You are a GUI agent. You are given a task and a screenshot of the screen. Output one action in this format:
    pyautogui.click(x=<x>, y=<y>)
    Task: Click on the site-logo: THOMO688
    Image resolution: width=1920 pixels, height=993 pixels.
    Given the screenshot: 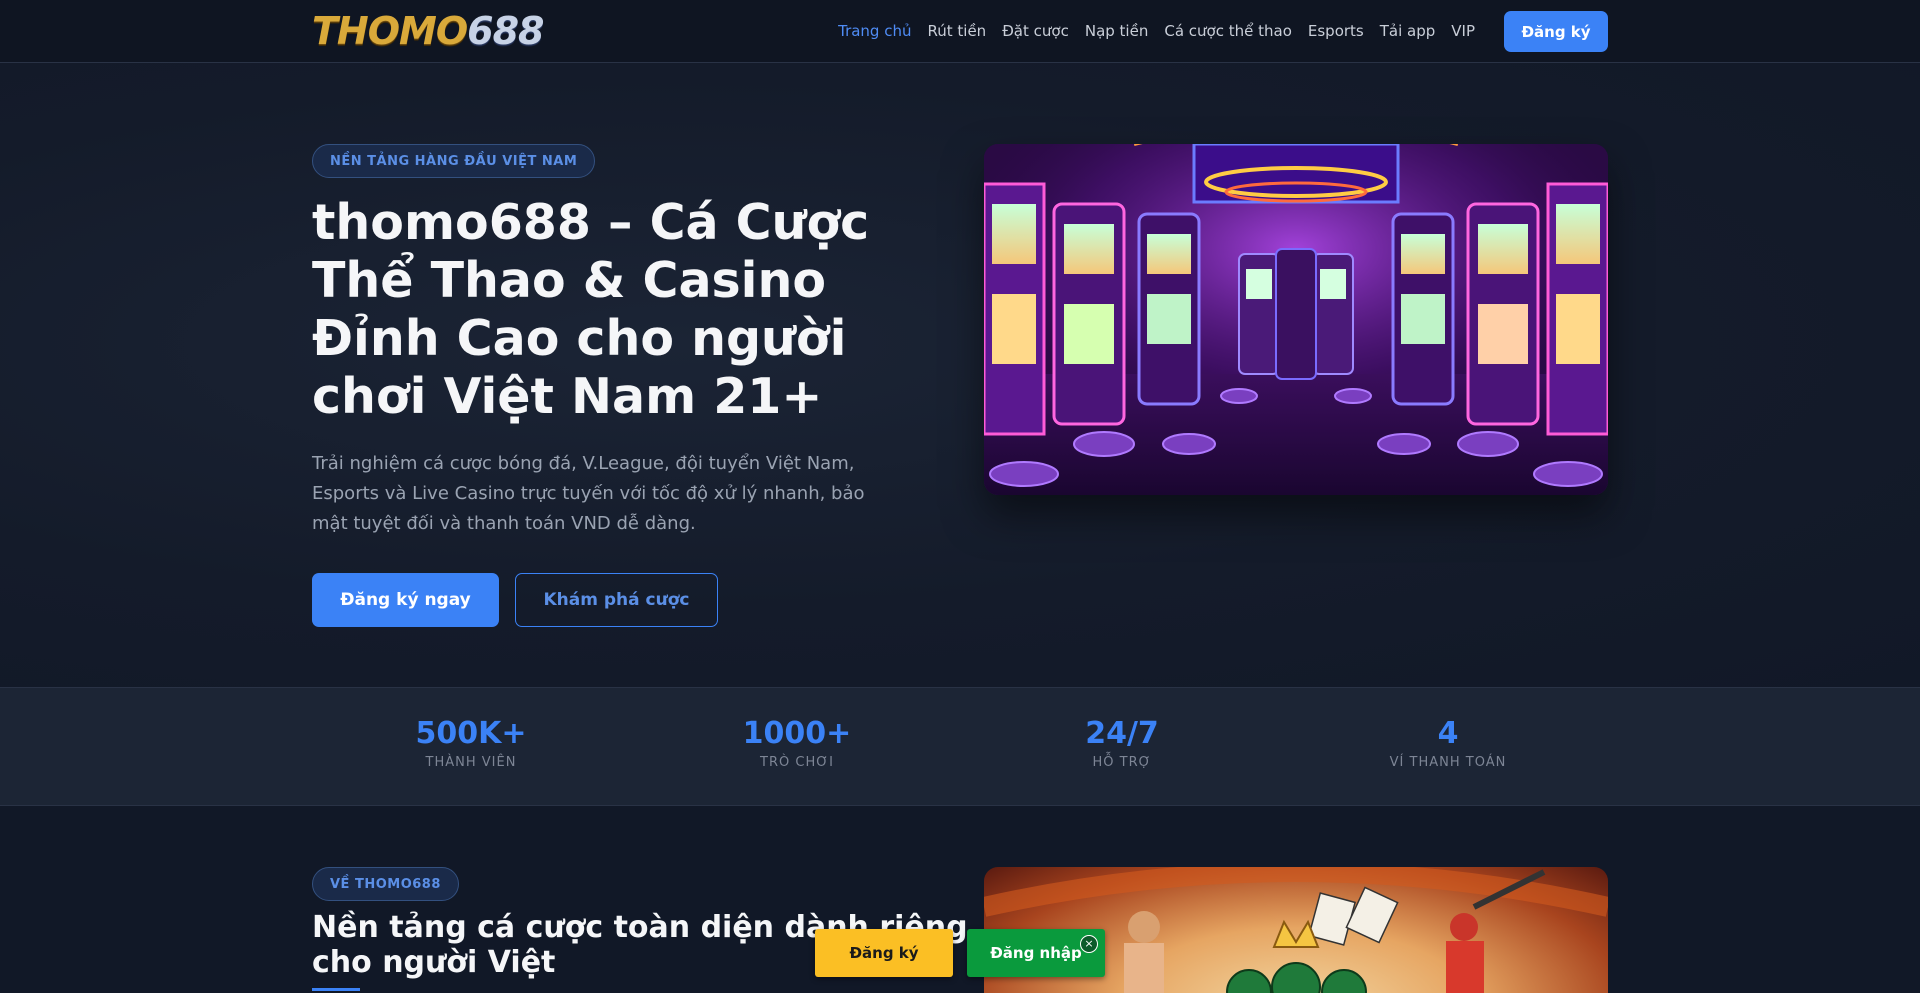 What is the action you would take?
    pyautogui.click(x=442, y=31)
    